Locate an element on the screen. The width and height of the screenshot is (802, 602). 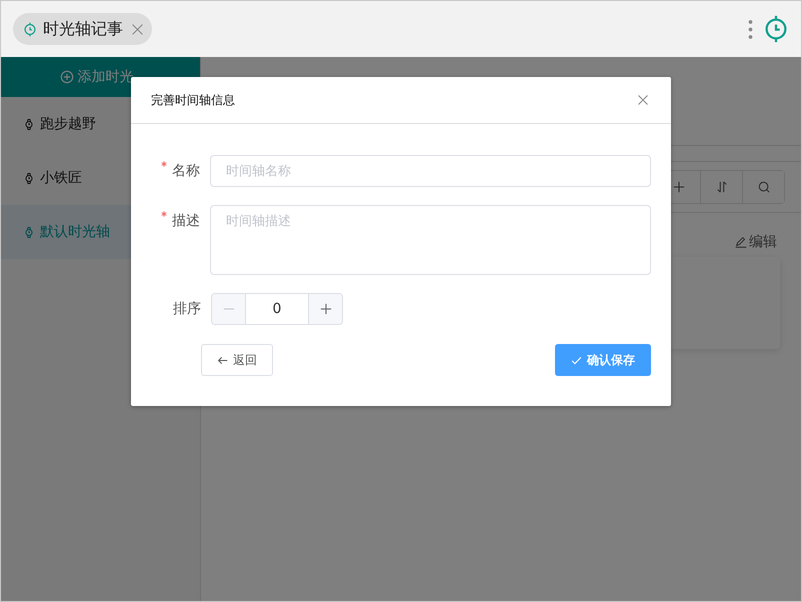
search-icon is located at coordinates (764, 187).